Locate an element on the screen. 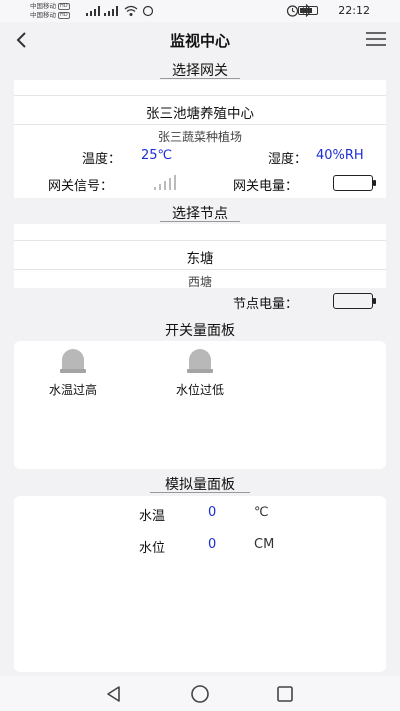 The height and width of the screenshot is (711, 400). water-level-name: 水位 is located at coordinates (152, 548).